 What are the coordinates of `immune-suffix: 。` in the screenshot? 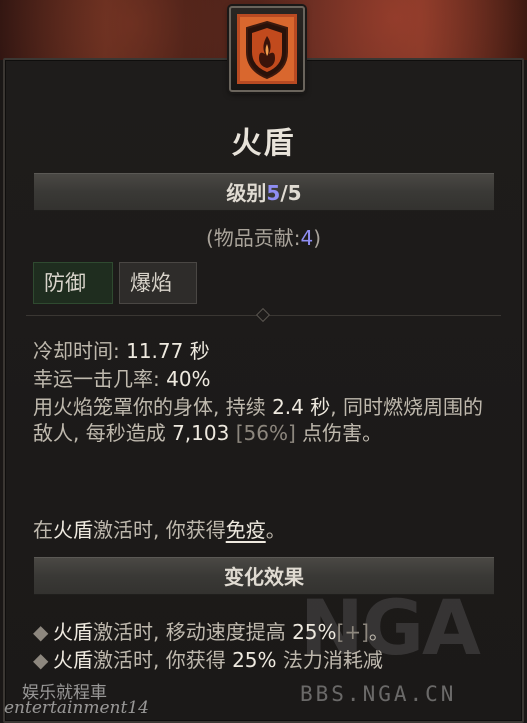 It's located at (275, 530).